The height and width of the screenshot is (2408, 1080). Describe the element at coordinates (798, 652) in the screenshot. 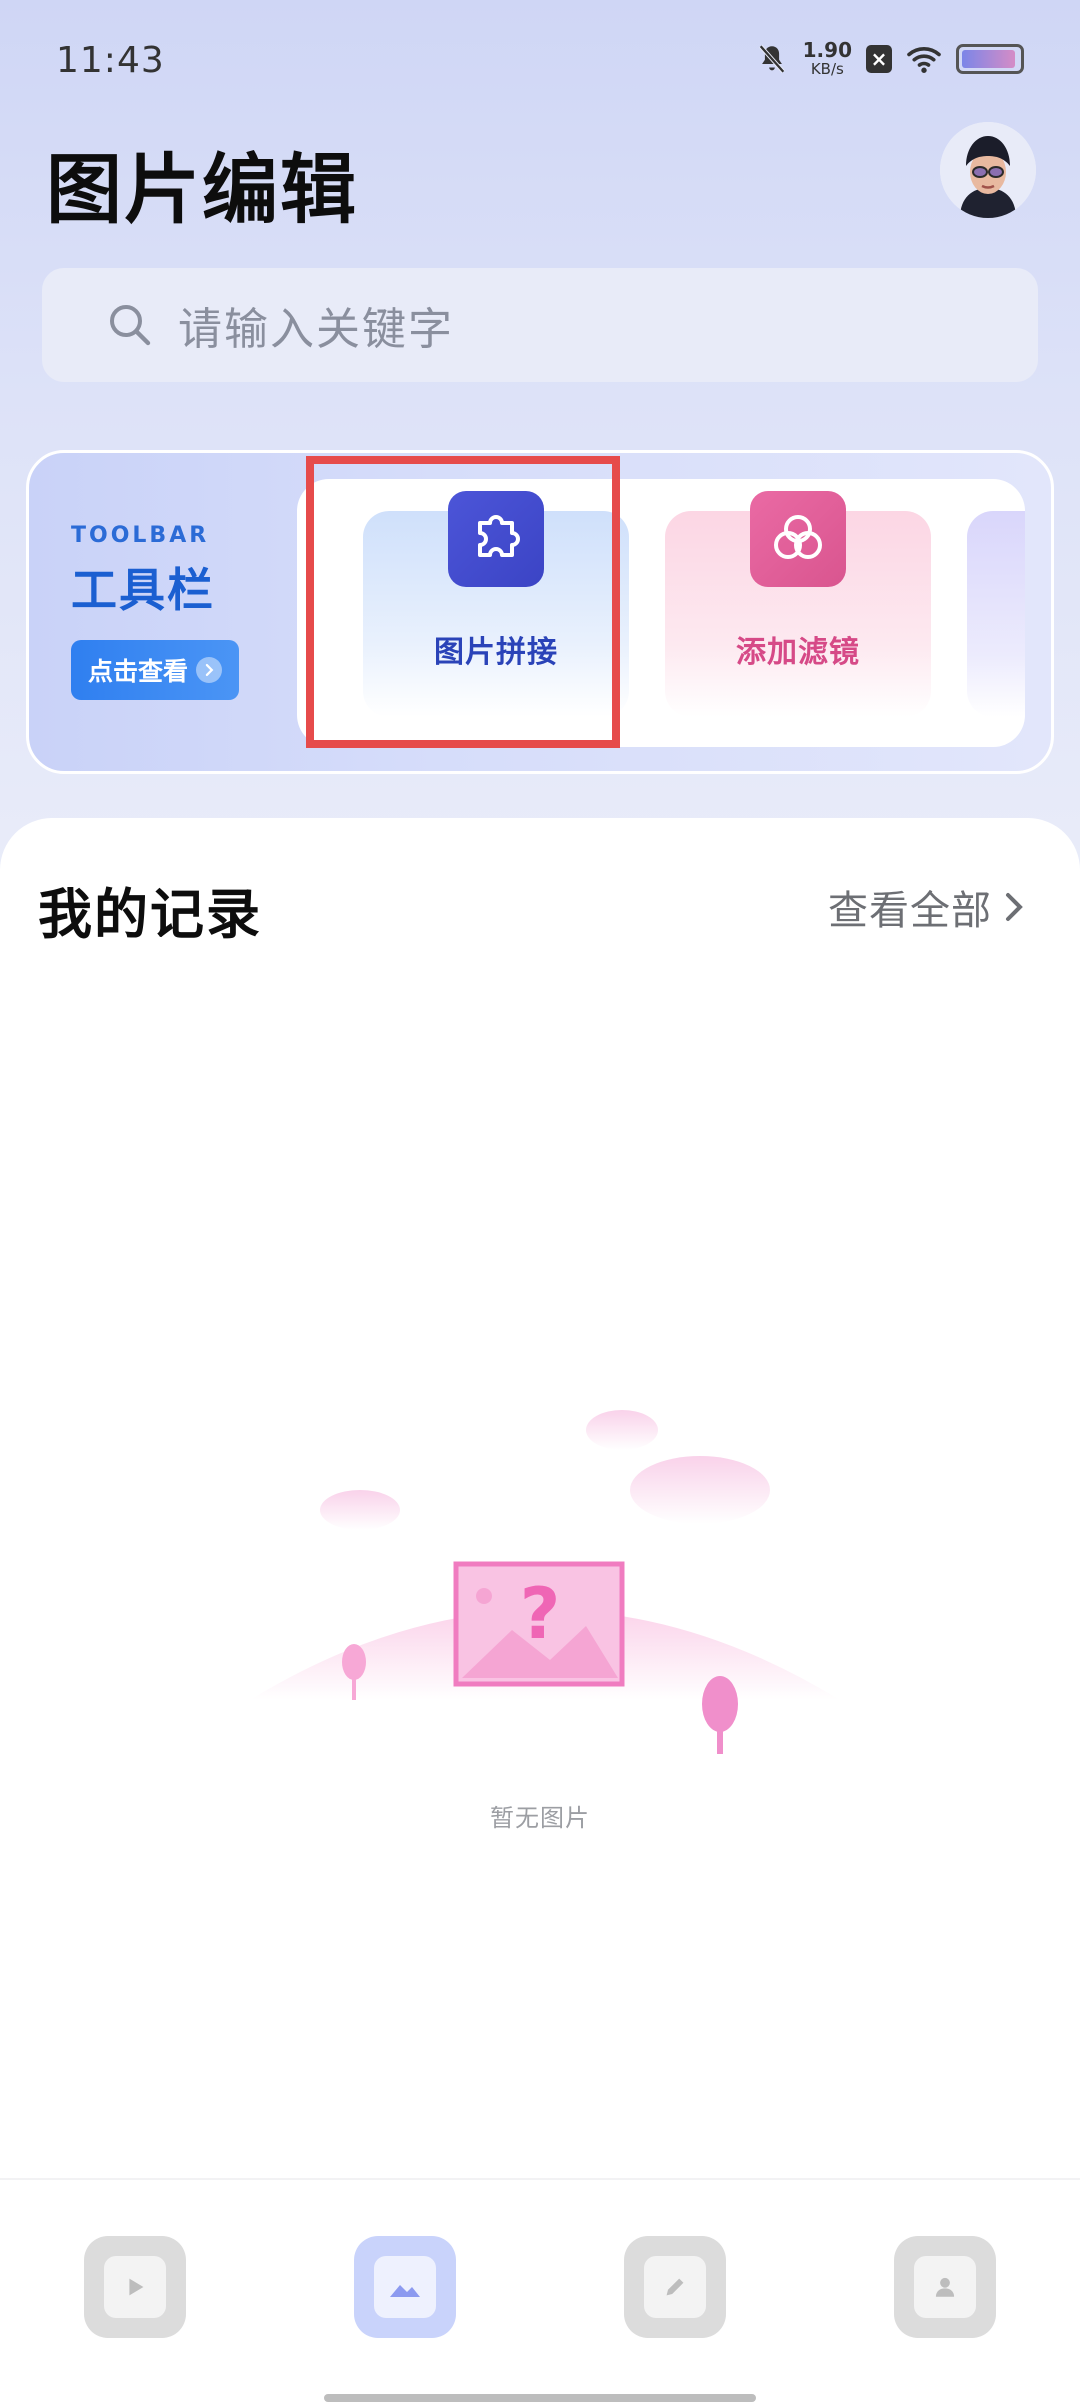

I see `tool-label: 添加滤镜` at that location.